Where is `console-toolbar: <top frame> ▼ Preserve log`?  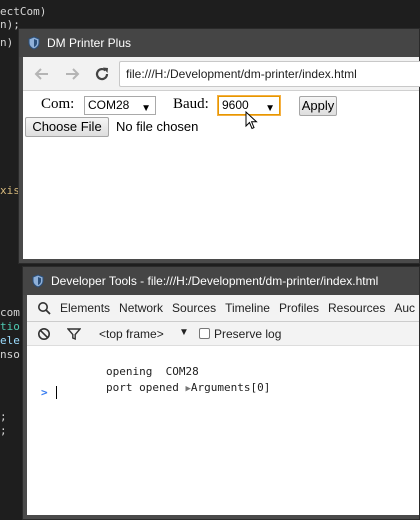 console-toolbar: <top frame> ▼ Preserve log is located at coordinates (223, 334).